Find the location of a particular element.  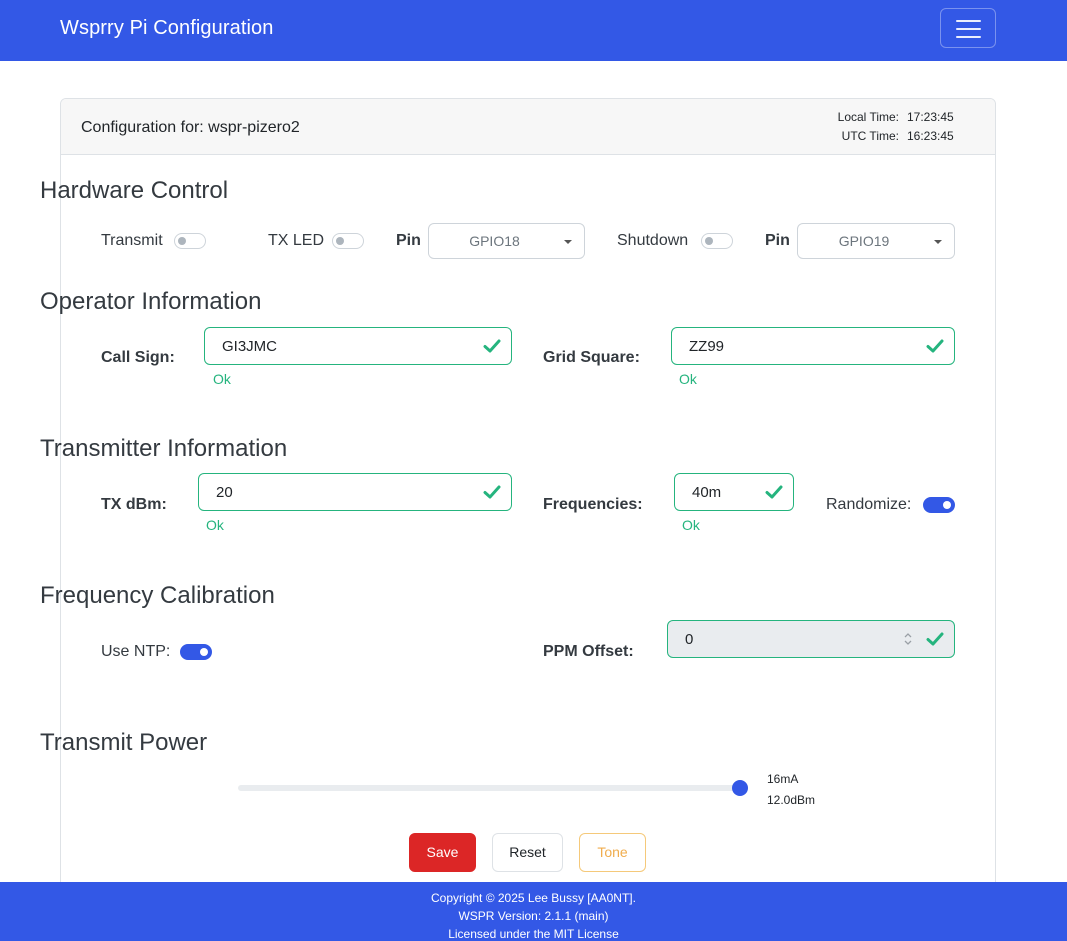

use-ntp-switch is located at coordinates (196, 652).